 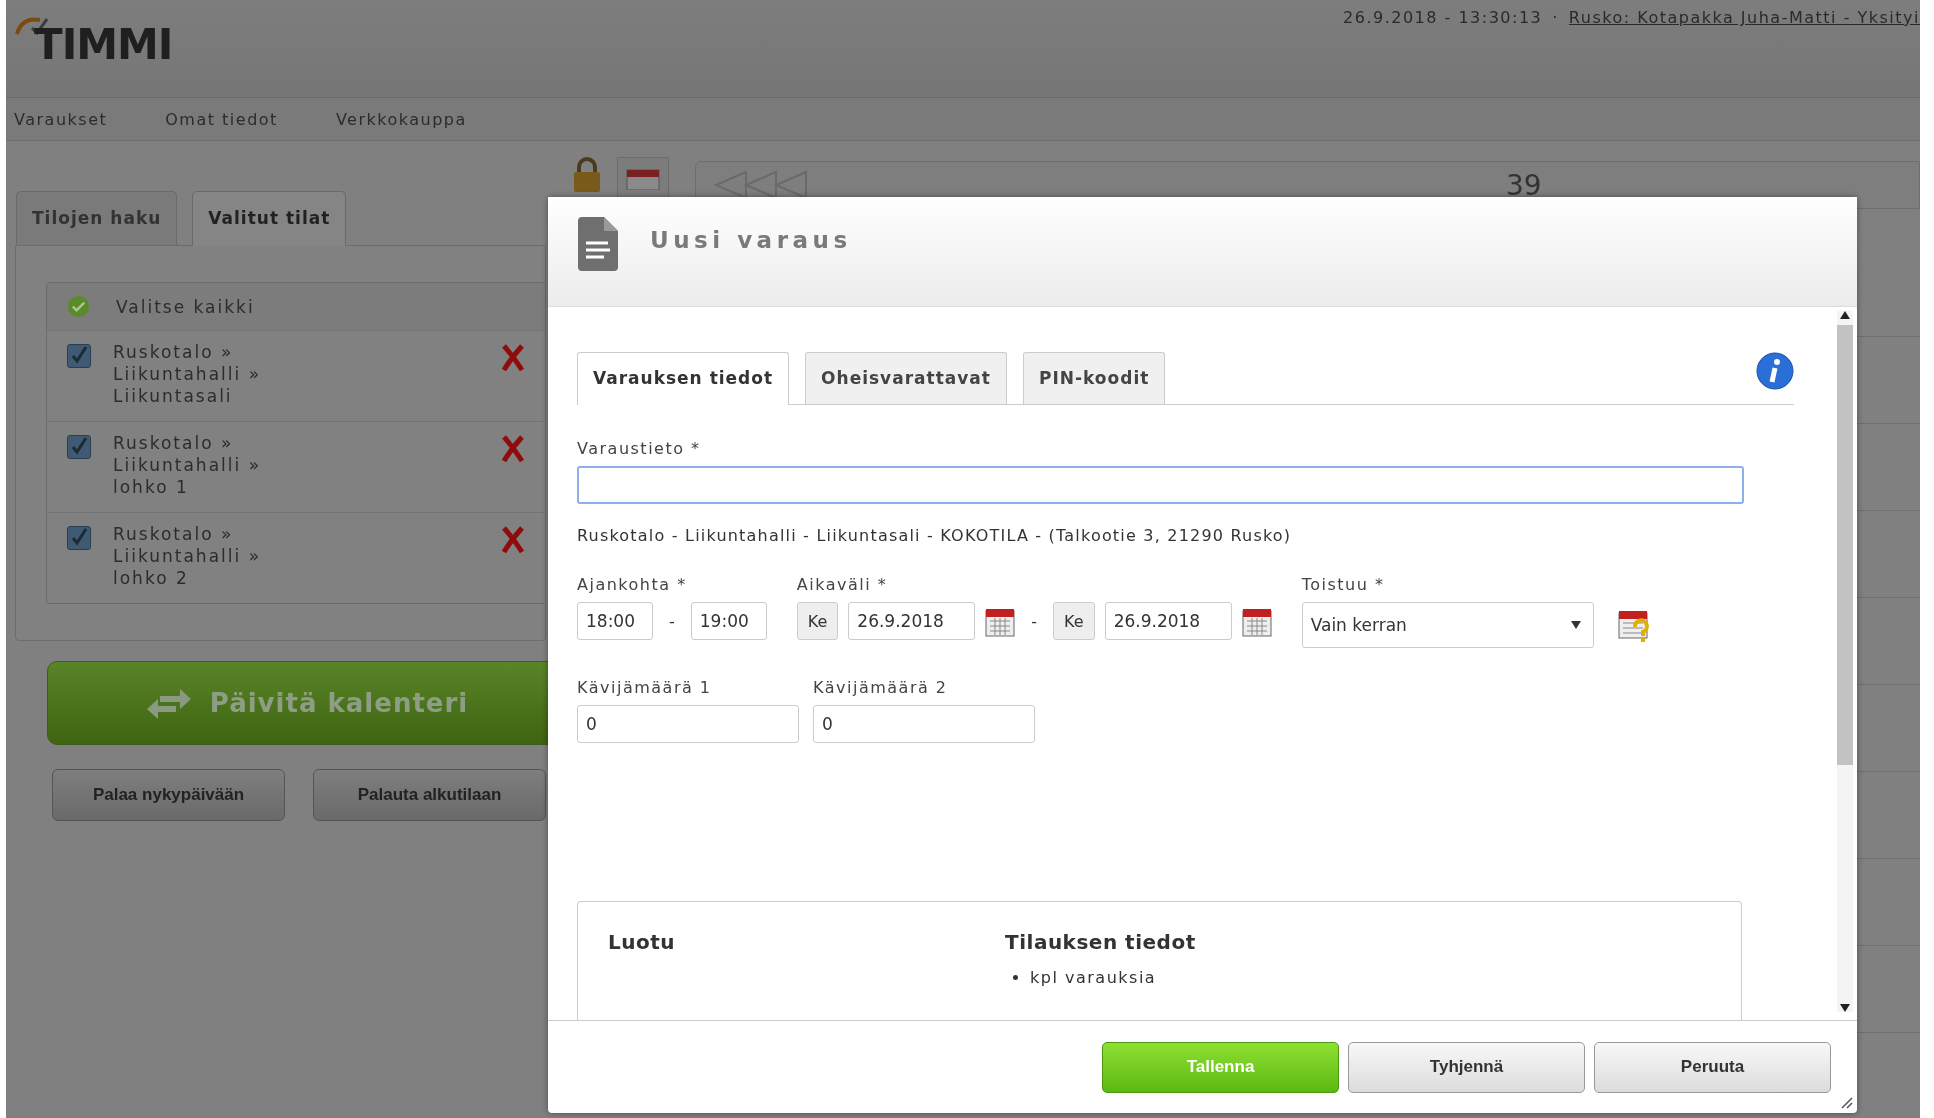 What do you see at coordinates (1575, 625) in the screenshot?
I see `caret-icon` at bounding box center [1575, 625].